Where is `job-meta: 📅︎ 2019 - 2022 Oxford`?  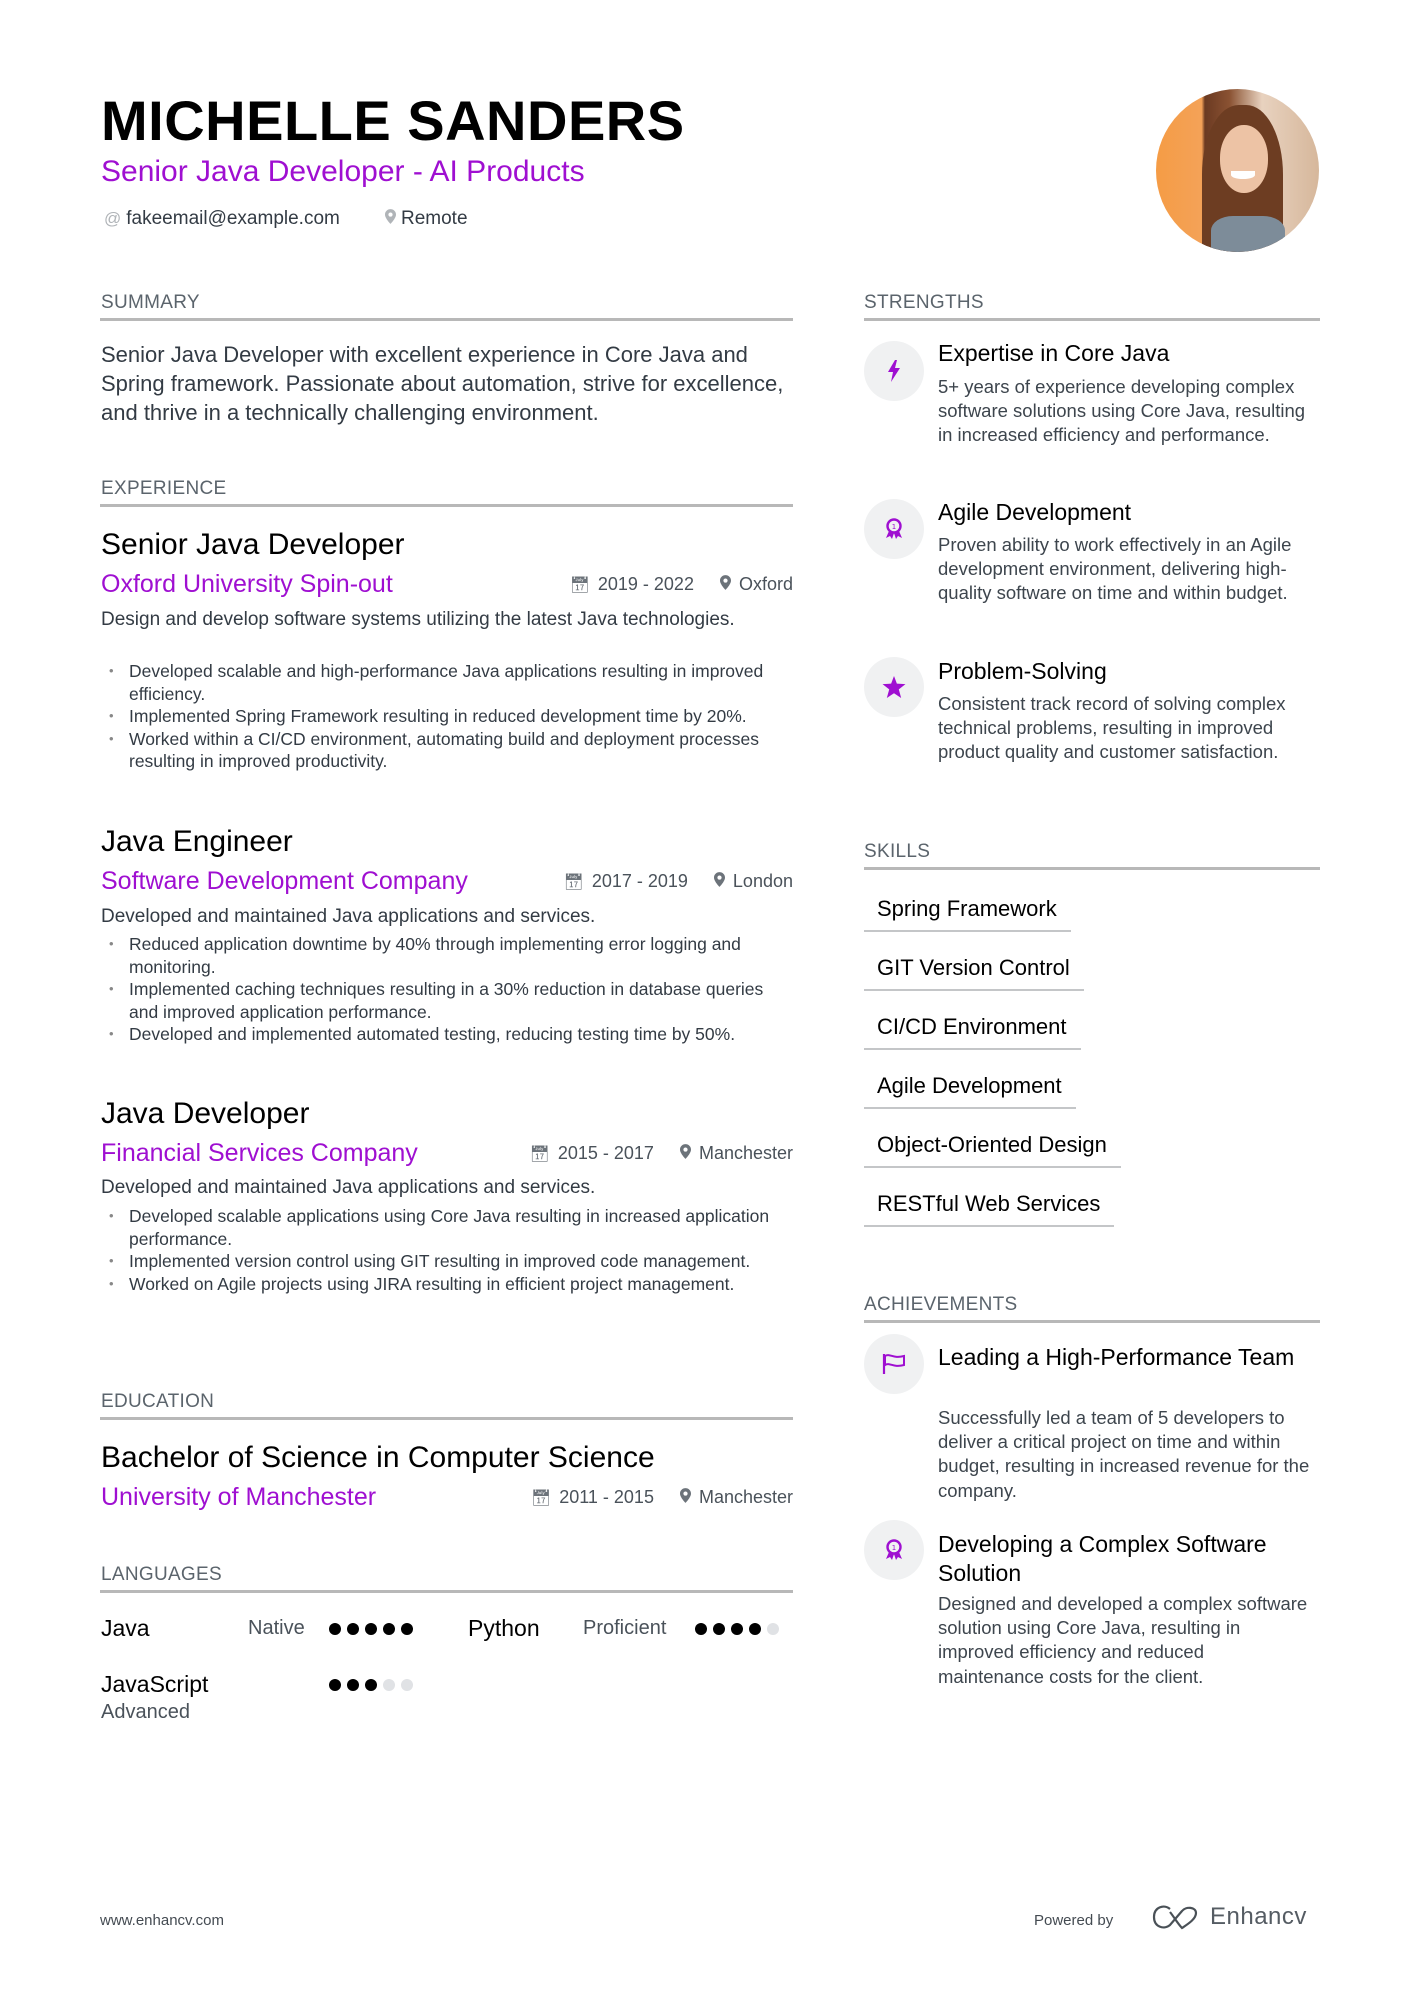 job-meta: 📅︎ 2019 - 2022 Oxford is located at coordinates (596, 584).